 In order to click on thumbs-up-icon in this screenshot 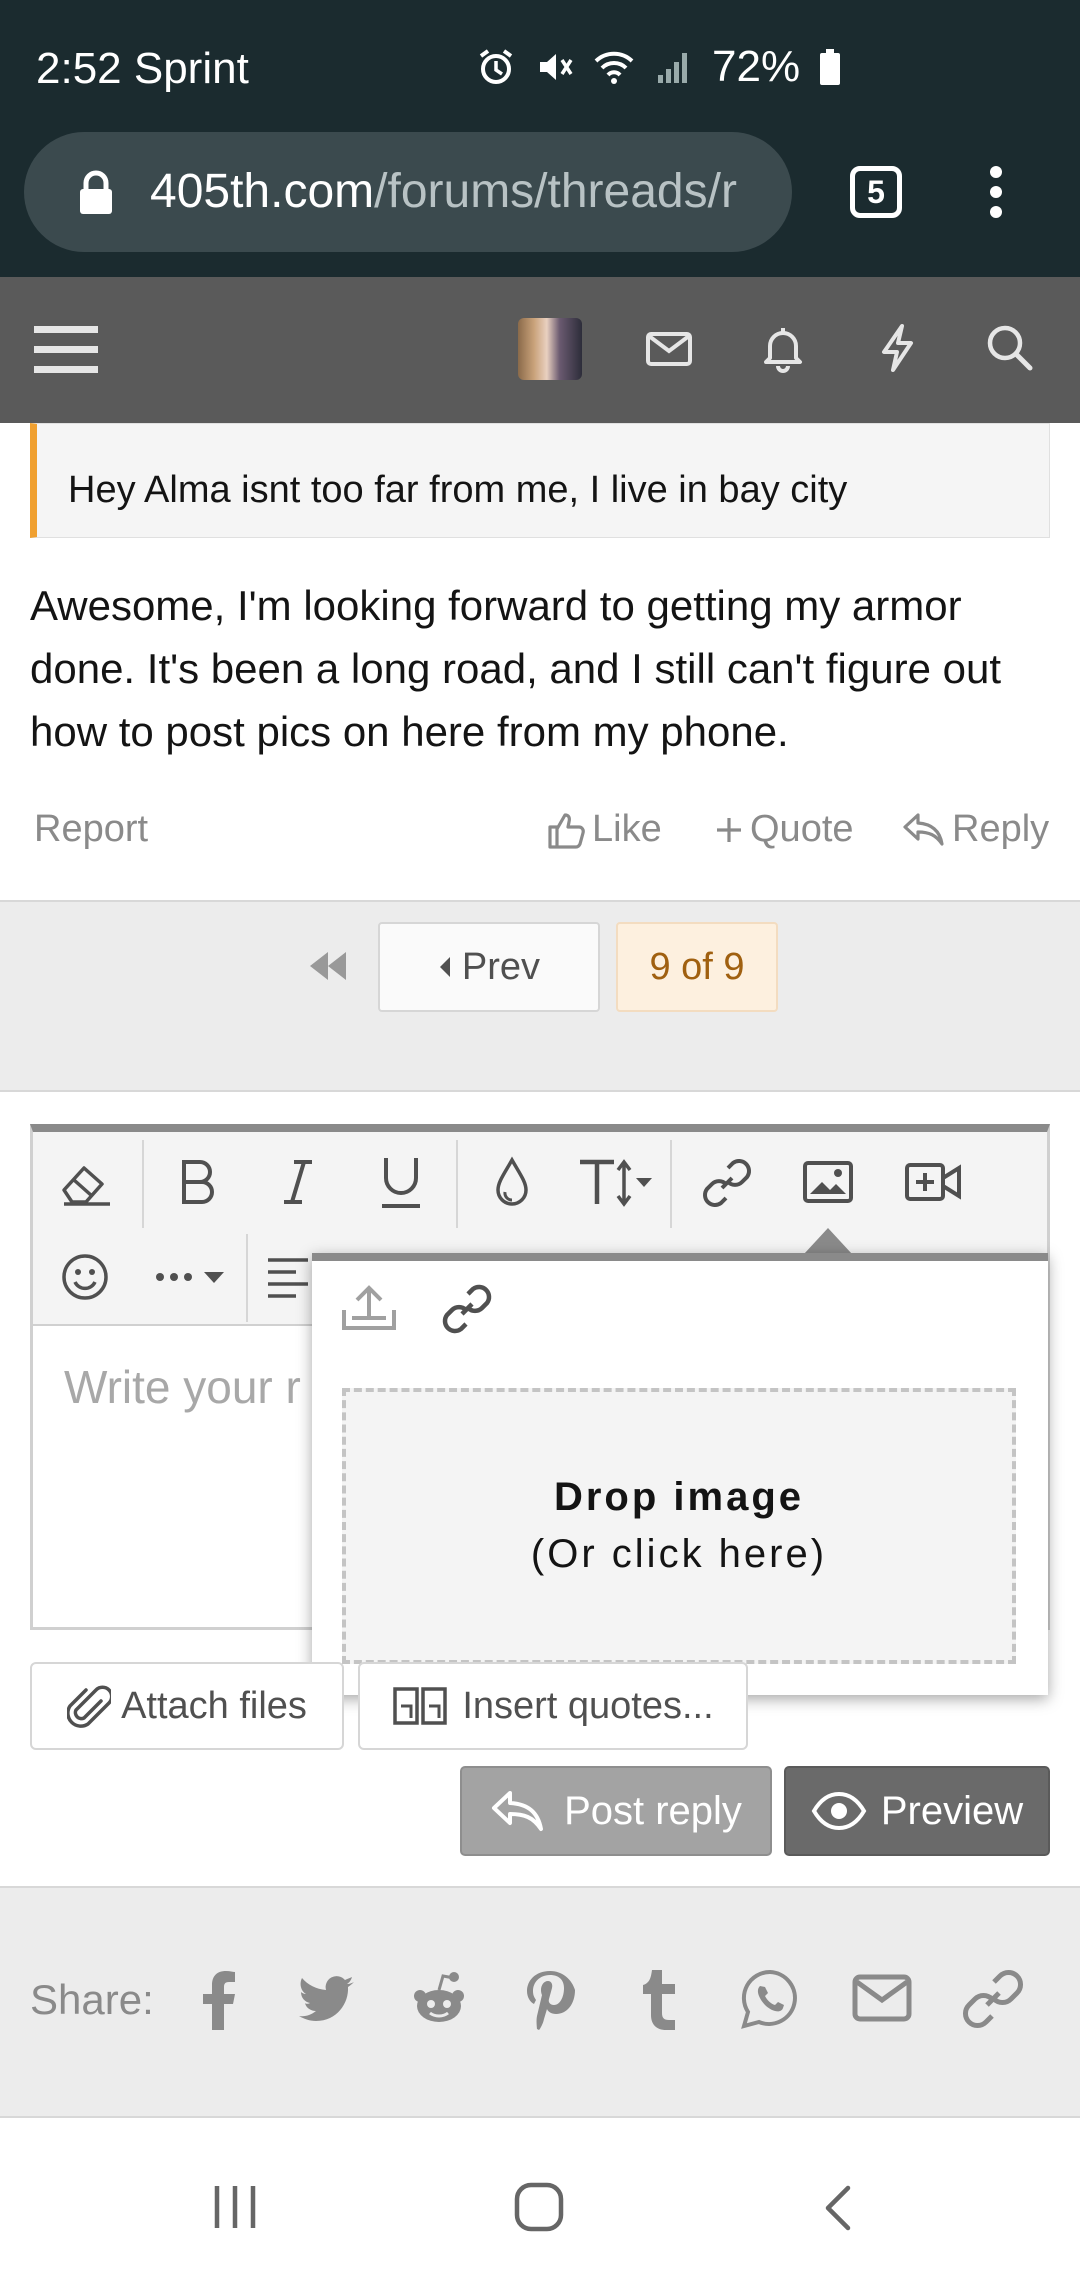, I will do `click(566, 830)`.